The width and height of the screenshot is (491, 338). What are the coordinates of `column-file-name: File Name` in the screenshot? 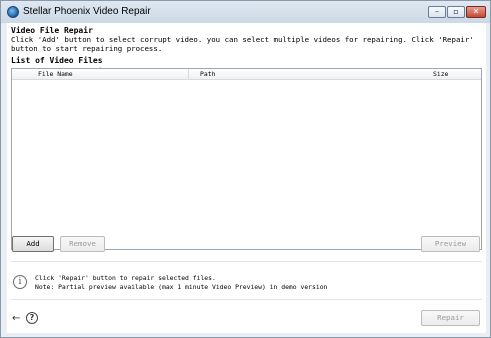 It's located at (55, 74).